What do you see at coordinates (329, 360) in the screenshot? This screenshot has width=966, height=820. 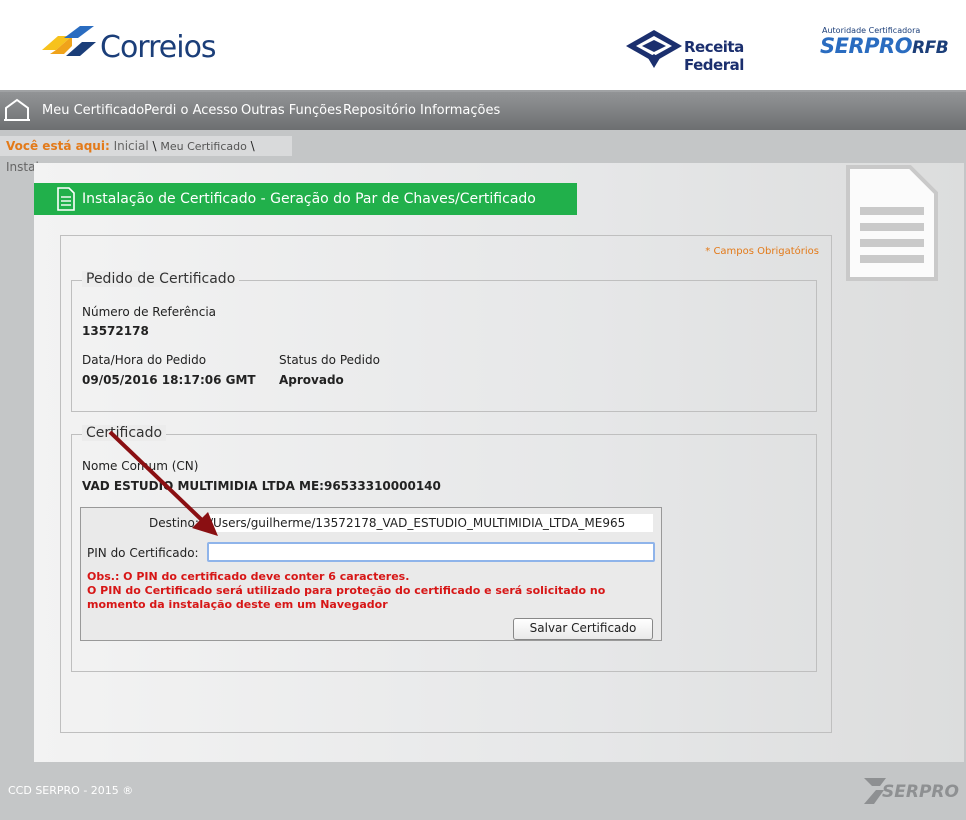 I see `status-label: Status do Pedido` at bounding box center [329, 360].